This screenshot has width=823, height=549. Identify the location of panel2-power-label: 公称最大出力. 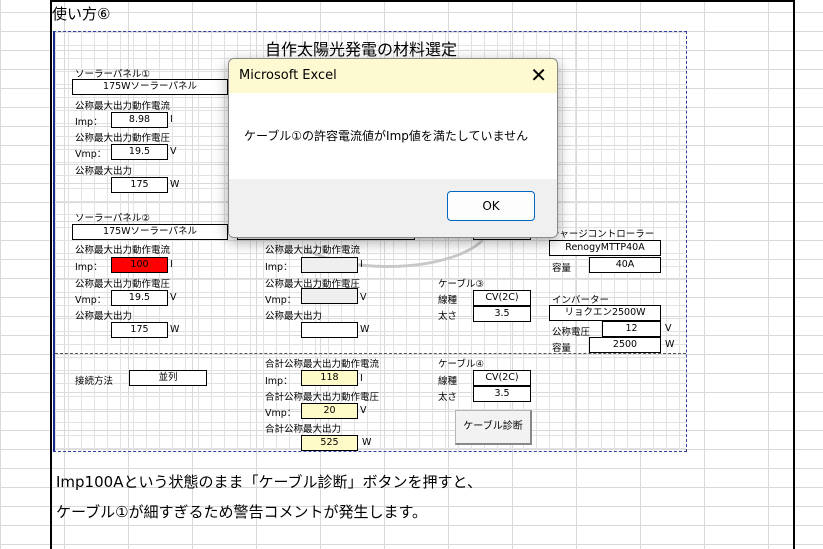
(104, 316).